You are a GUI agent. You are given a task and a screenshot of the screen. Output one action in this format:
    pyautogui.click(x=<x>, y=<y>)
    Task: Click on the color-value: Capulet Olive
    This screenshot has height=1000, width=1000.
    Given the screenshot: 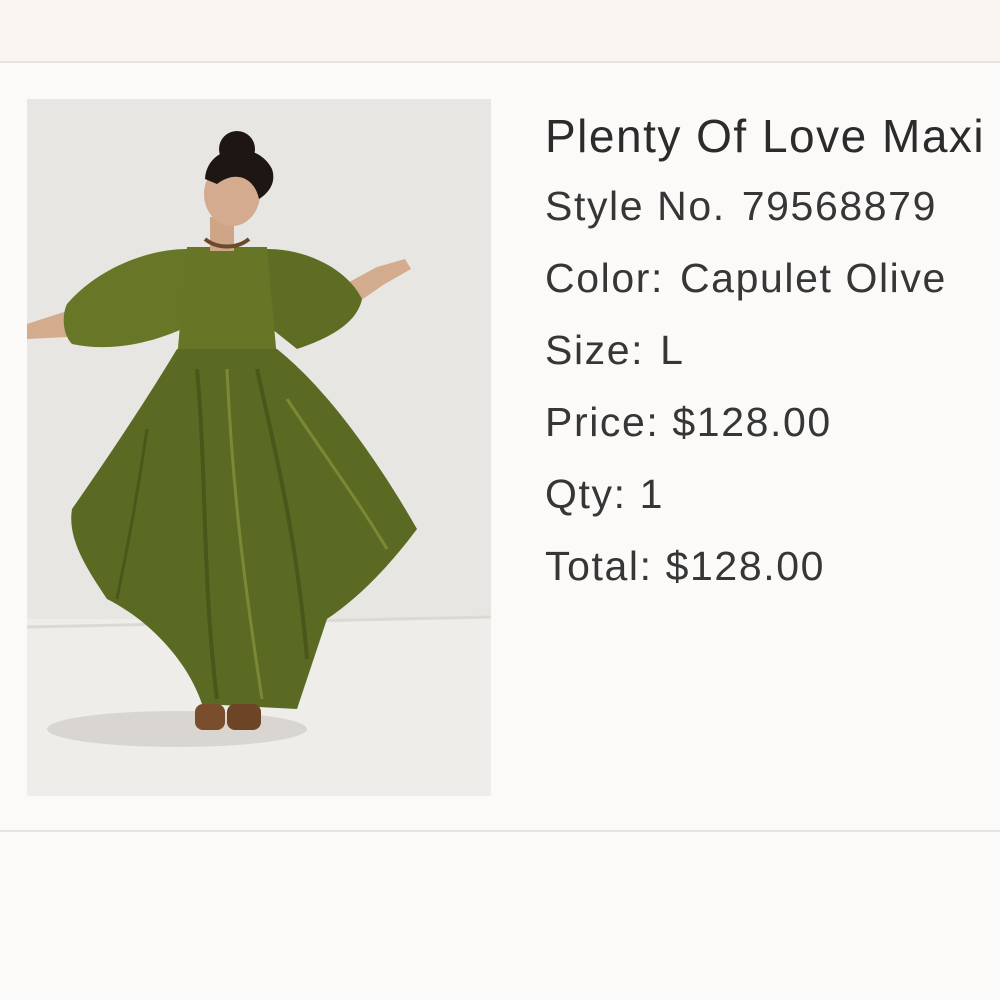 What is the action you would take?
    pyautogui.click(x=813, y=278)
    